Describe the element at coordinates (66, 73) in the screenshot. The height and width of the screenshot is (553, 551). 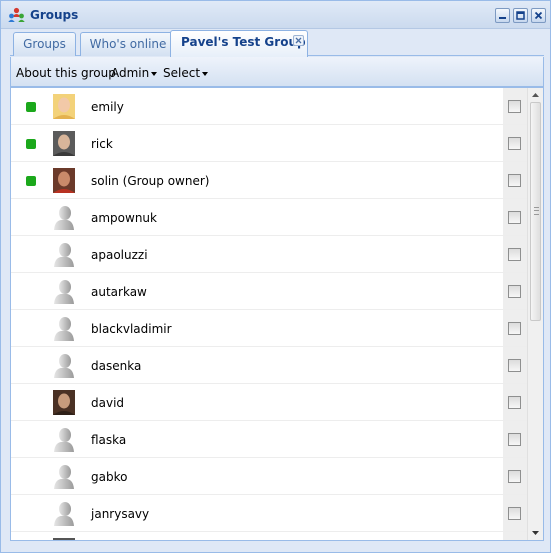
I see `about-group-button: About this group` at that location.